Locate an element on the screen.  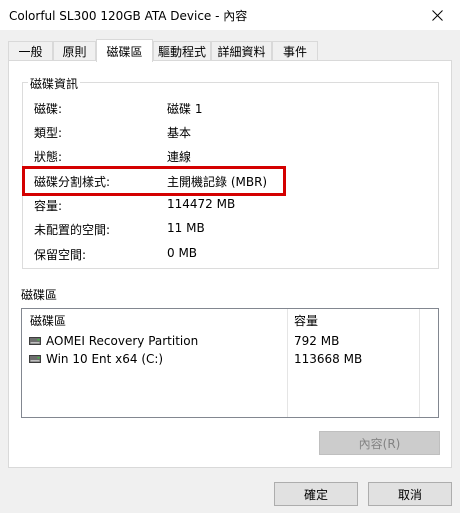
ok-button: 確定 is located at coordinates (316, 494).